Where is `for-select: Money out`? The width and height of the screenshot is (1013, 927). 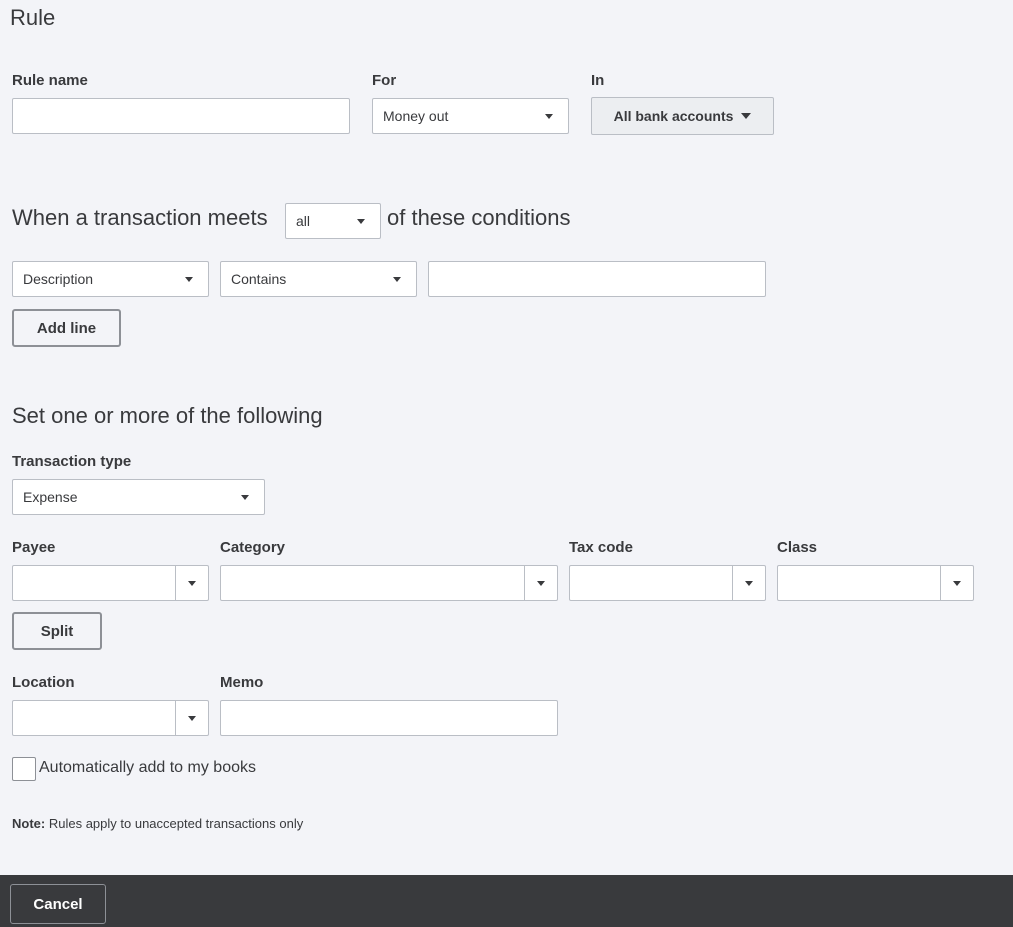 for-select: Money out is located at coordinates (470, 116).